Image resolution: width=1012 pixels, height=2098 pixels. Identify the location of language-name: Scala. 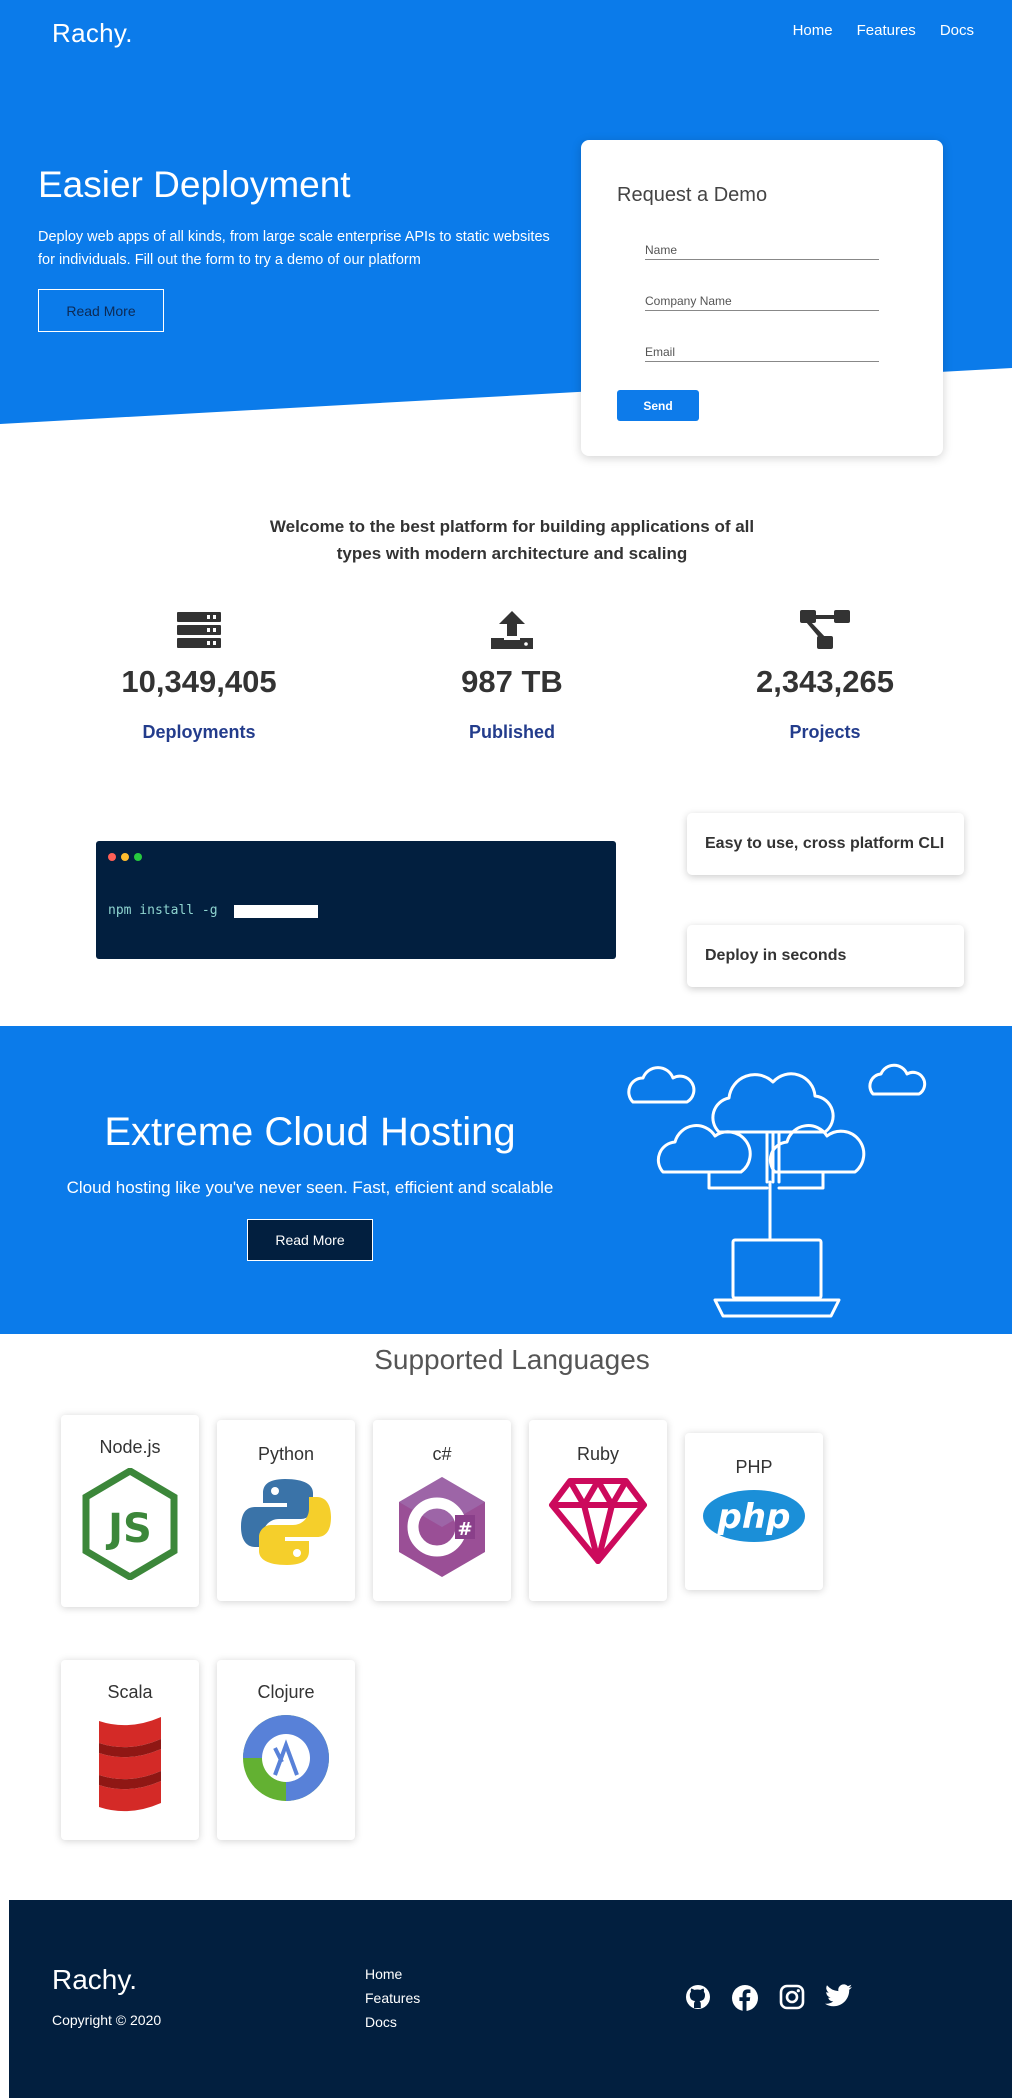
(130, 1692).